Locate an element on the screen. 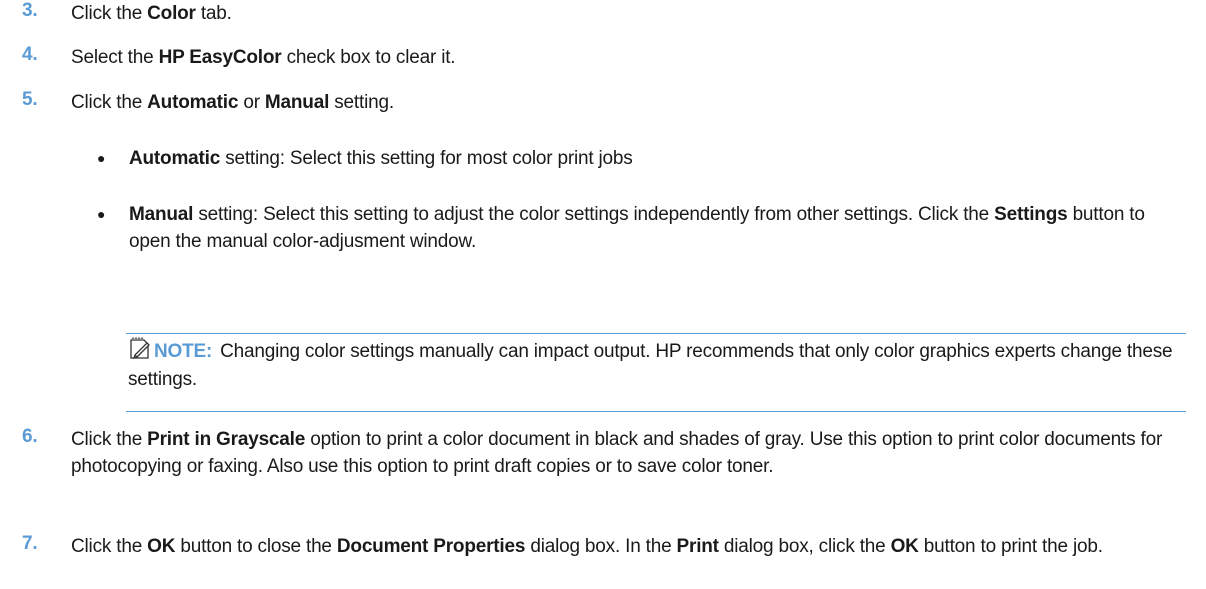 The width and height of the screenshot is (1206, 589). text-segment: tab. is located at coordinates (213, 13).